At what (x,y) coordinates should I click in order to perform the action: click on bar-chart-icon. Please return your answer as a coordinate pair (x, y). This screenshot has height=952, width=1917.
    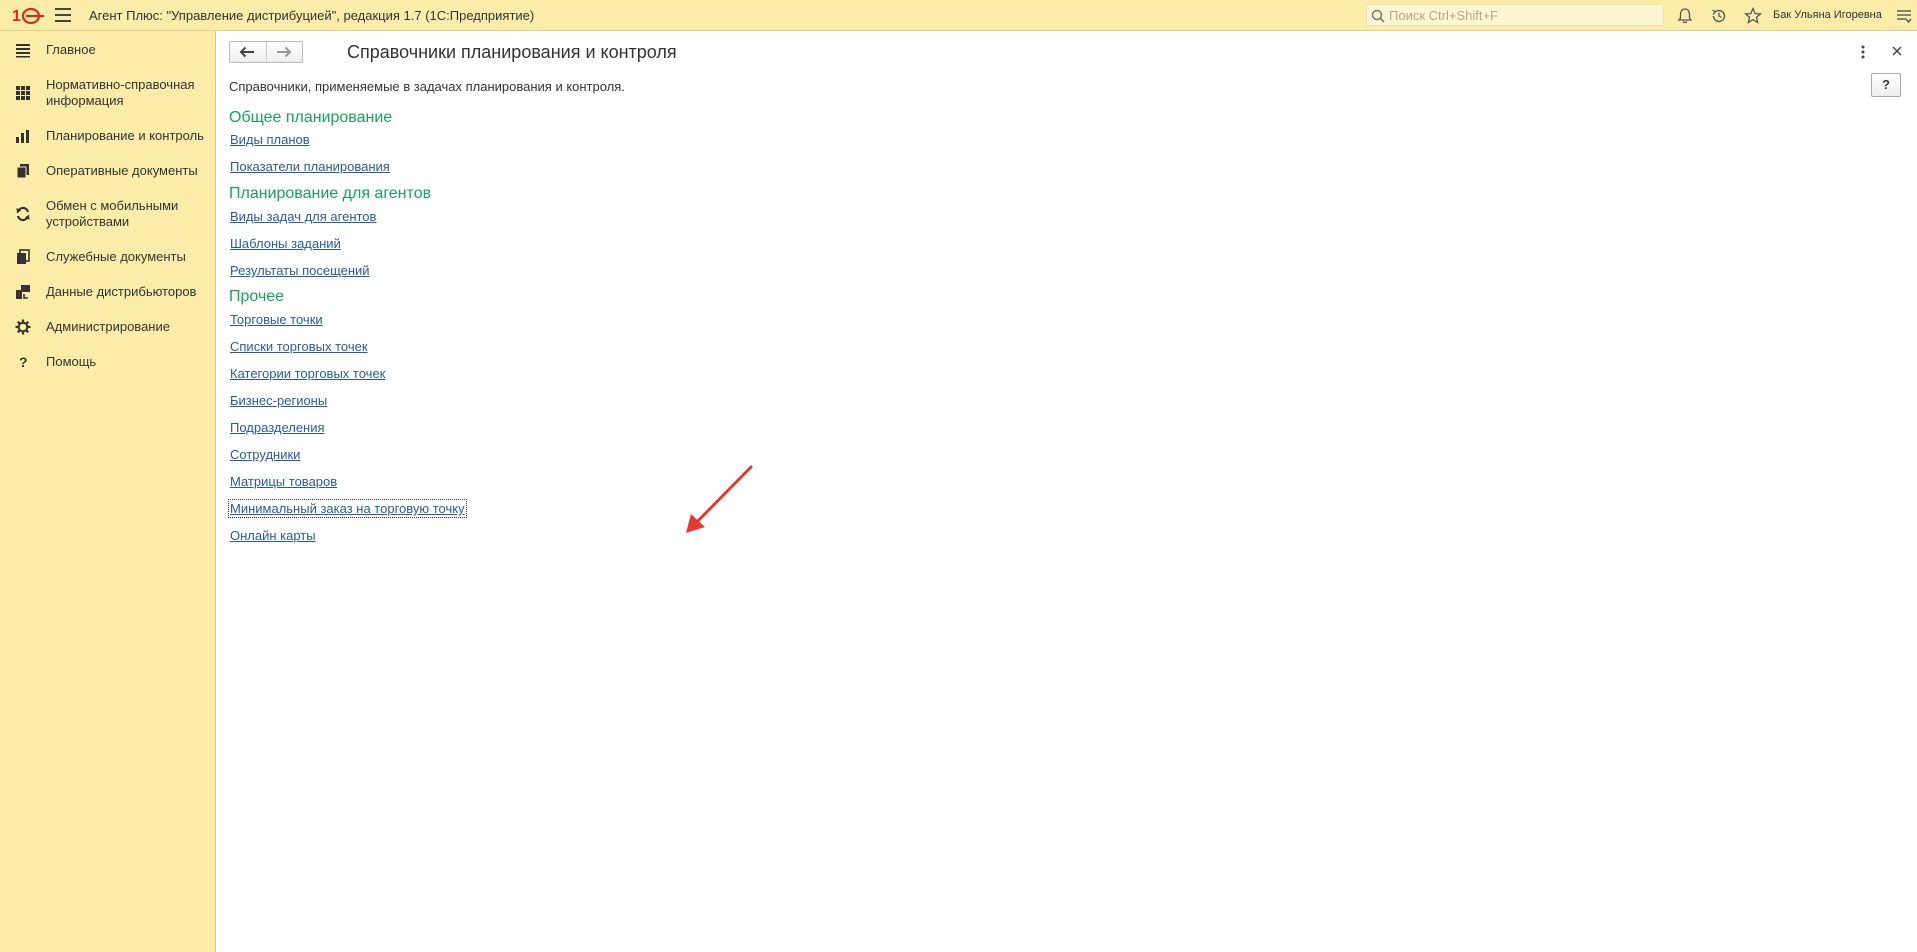
    Looking at the image, I should click on (22, 136).